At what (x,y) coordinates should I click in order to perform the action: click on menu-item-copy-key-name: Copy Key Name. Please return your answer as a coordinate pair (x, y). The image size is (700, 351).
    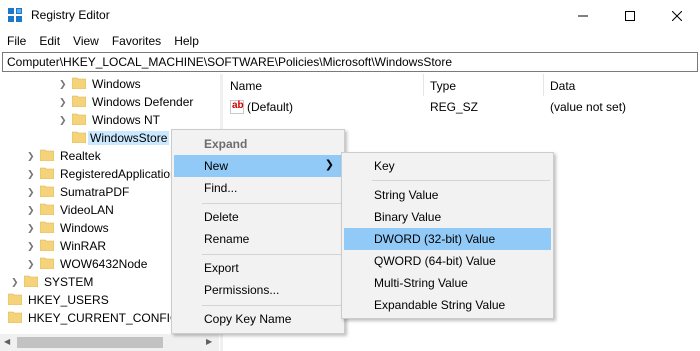
    Looking at the image, I should click on (258, 319).